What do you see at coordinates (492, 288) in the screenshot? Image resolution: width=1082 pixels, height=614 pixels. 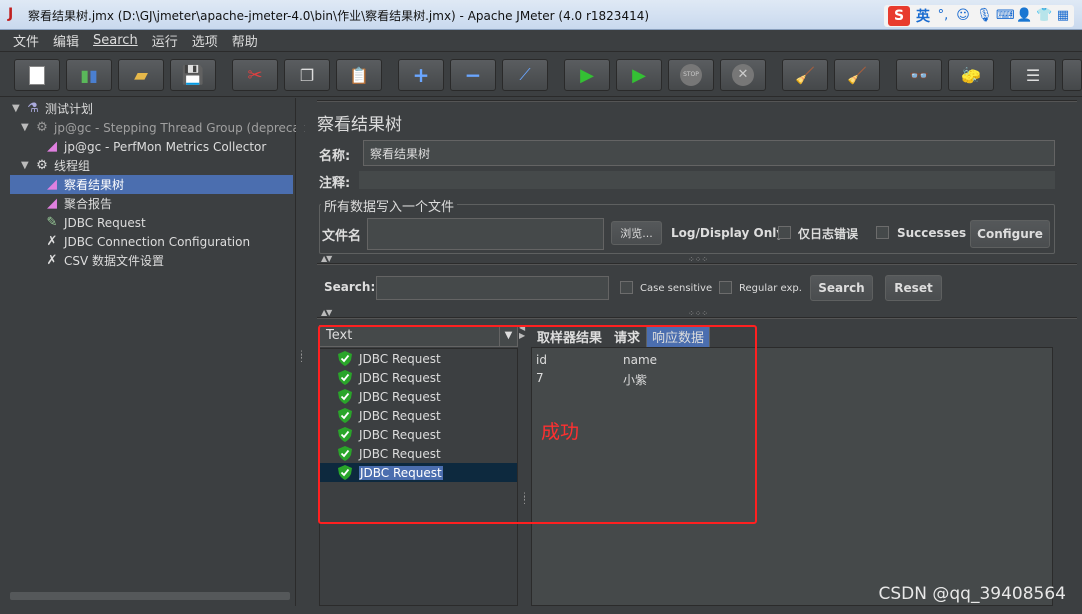 I see `search-input` at bounding box center [492, 288].